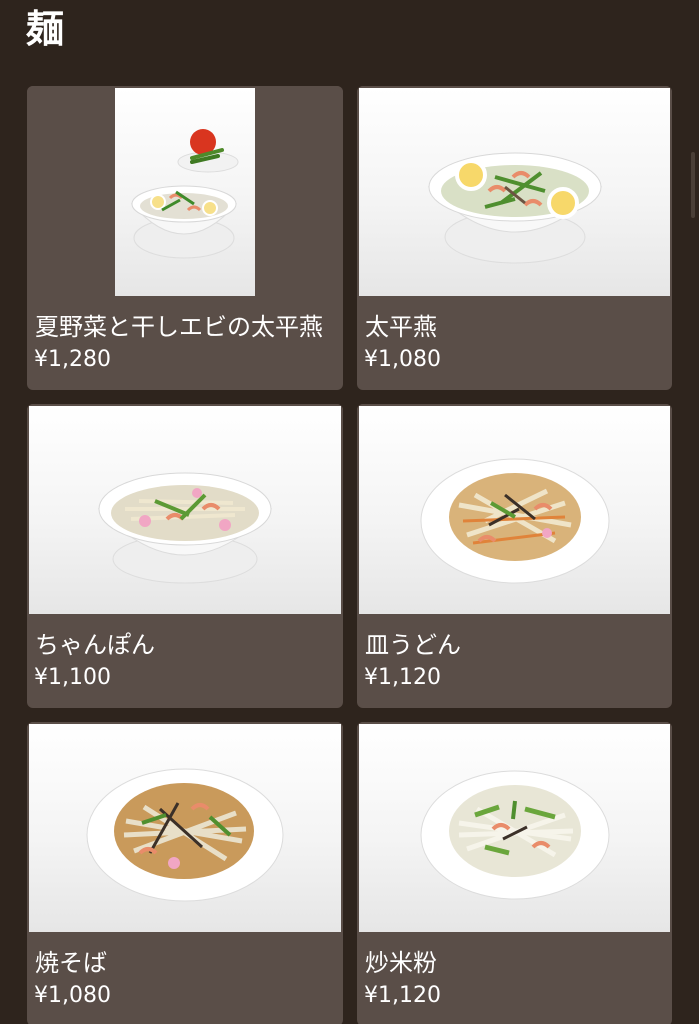  Describe the element at coordinates (45, 28) in the screenshot. I see `section-title: 麺` at that location.